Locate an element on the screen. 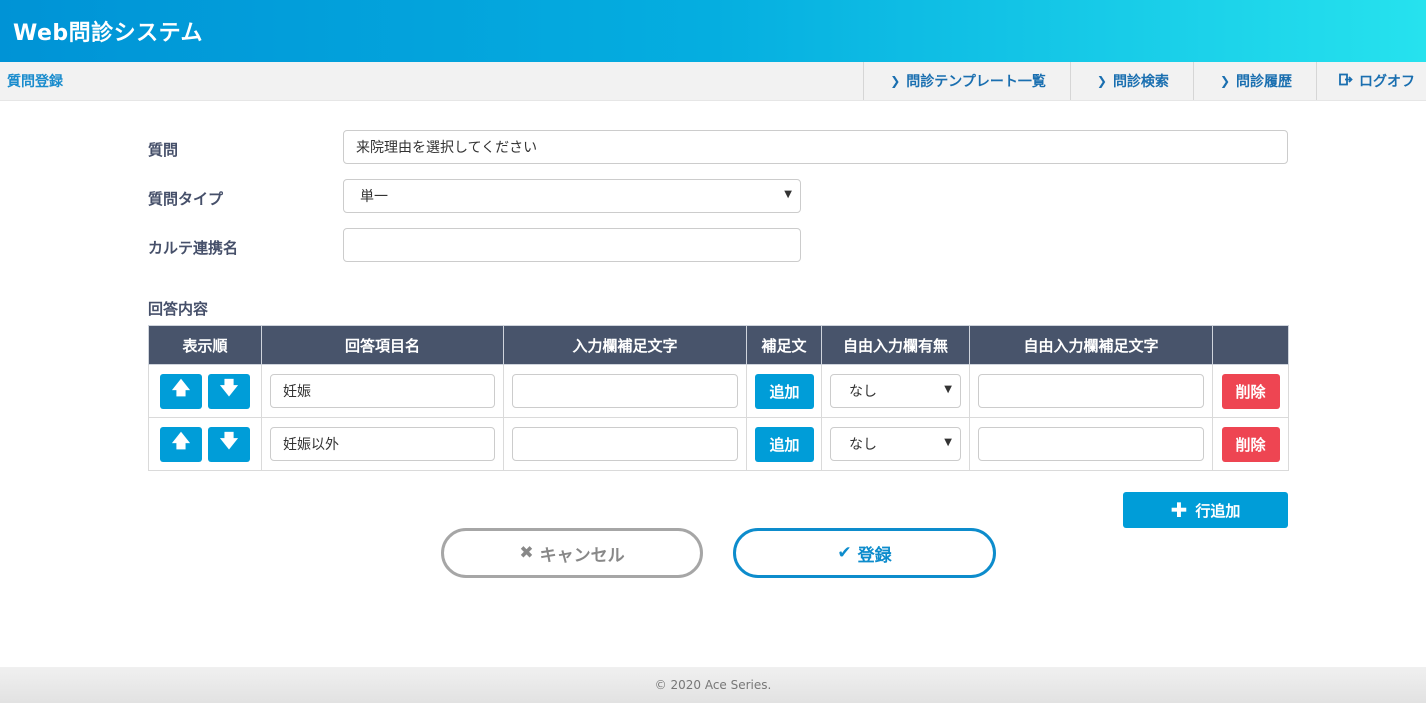 The image size is (1426, 703). submit-button: ✔ 登録 is located at coordinates (864, 553).